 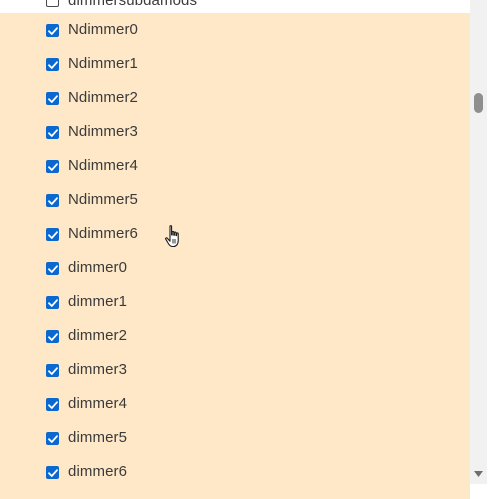 What do you see at coordinates (235, 438) in the screenshot?
I see `list-item: dimmer5` at bounding box center [235, 438].